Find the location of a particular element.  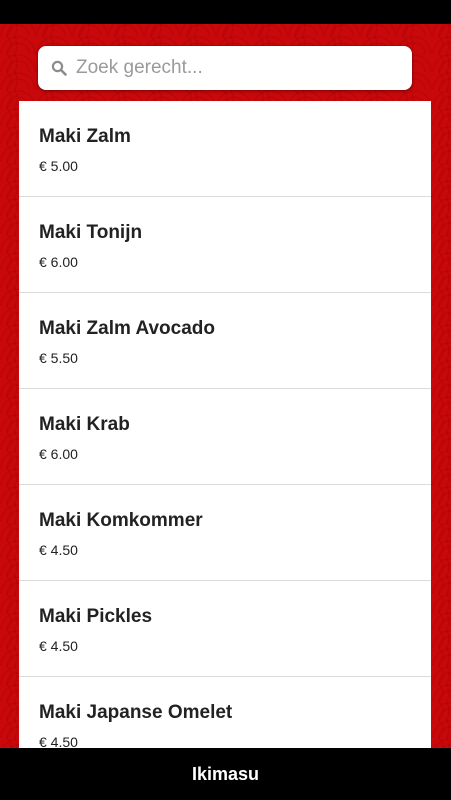

app-title: Ikimasu is located at coordinates (225, 773).